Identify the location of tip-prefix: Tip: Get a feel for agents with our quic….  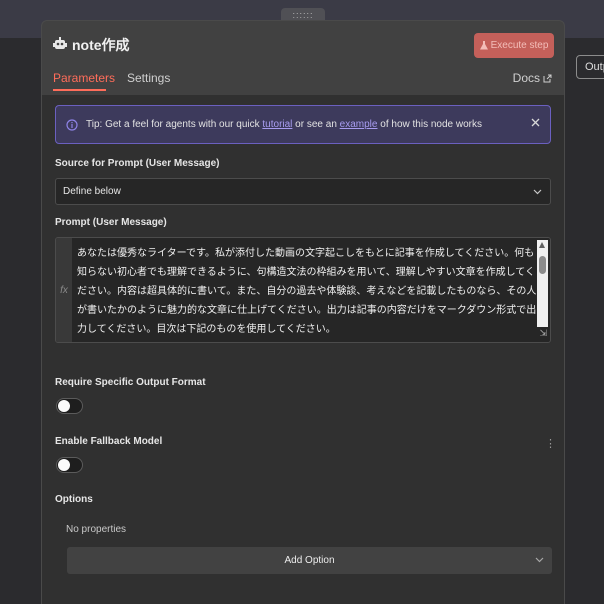
(174, 124).